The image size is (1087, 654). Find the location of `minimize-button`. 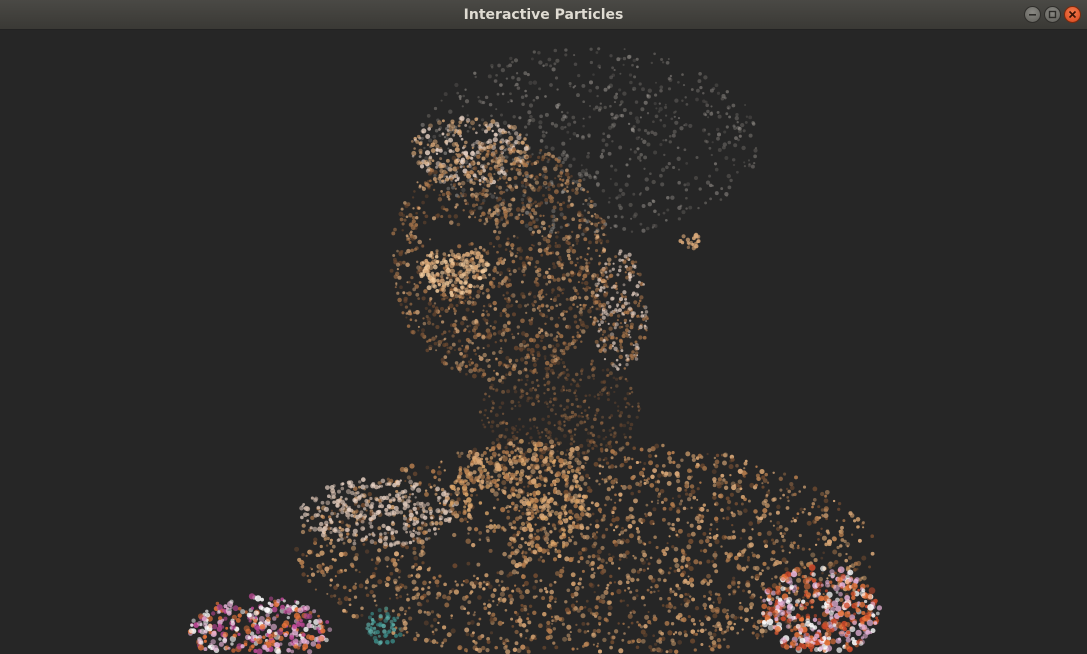

minimize-button is located at coordinates (1032, 14).